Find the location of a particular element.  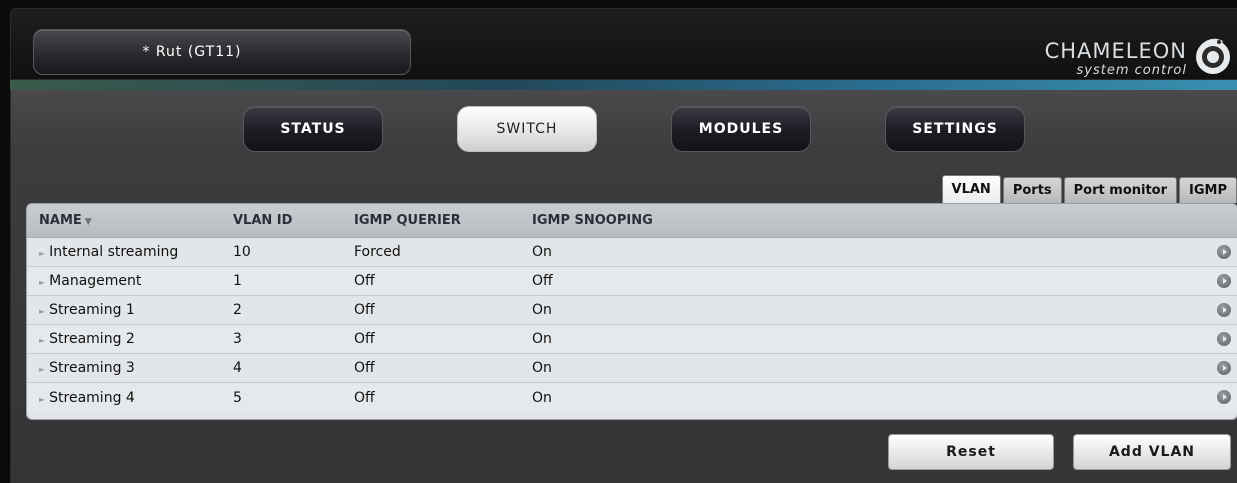

subtab-igmp: IGMP is located at coordinates (1208, 190).